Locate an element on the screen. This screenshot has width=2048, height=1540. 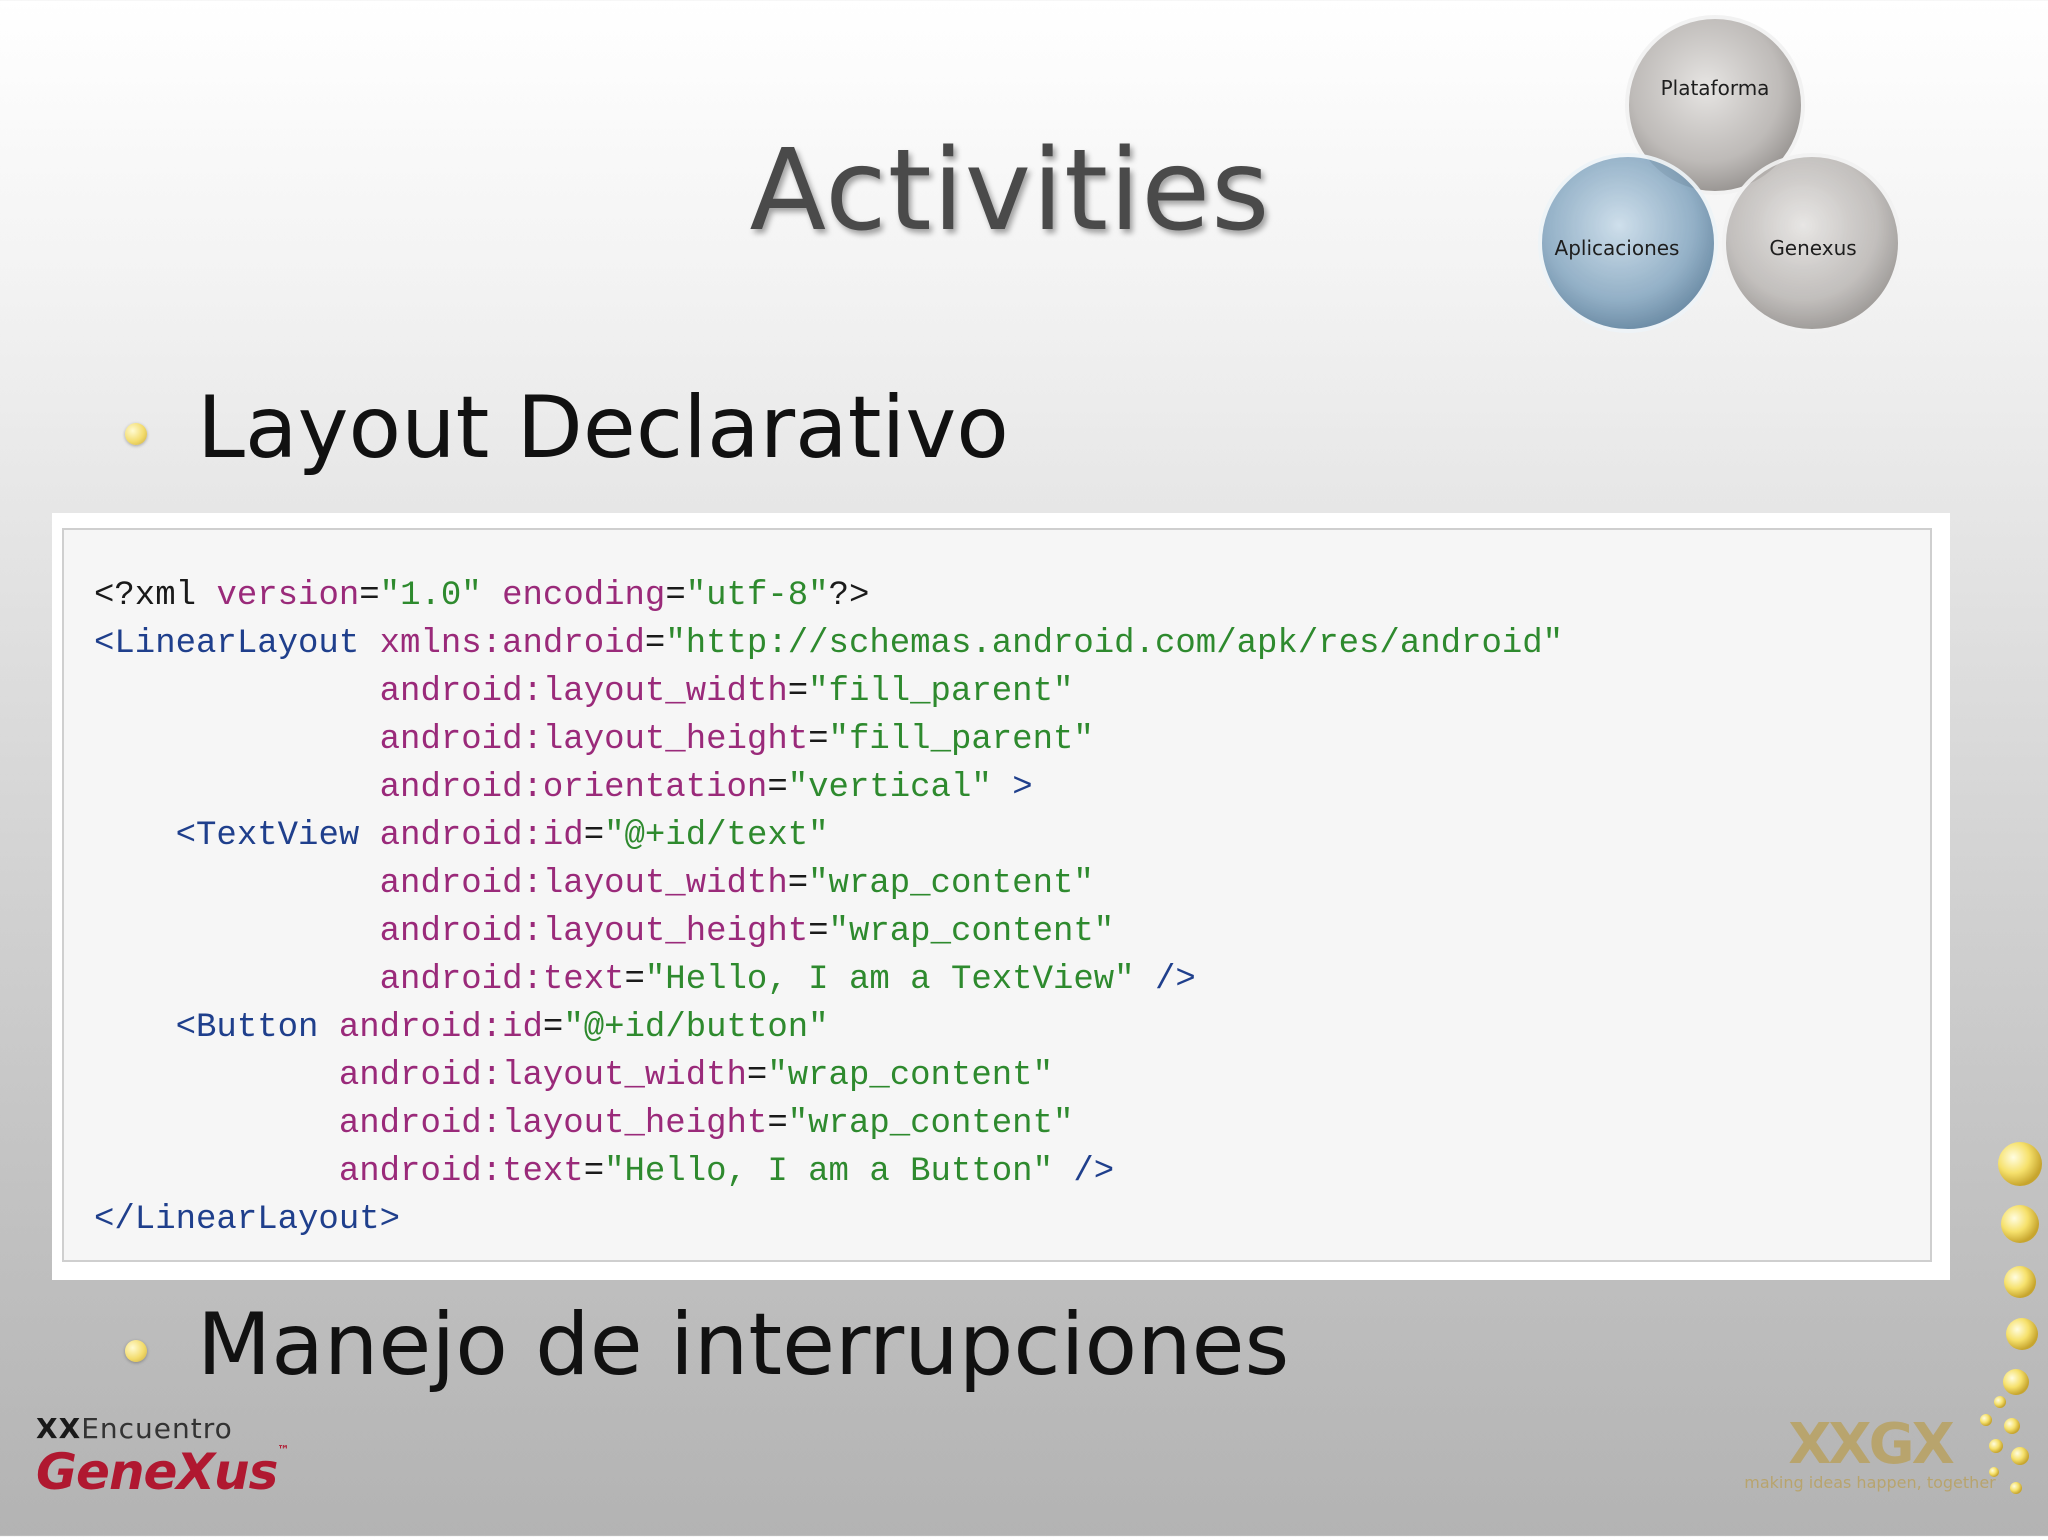
code-line: android:text="Hello, I am a Button" /> is located at coordinates (726, 1172).